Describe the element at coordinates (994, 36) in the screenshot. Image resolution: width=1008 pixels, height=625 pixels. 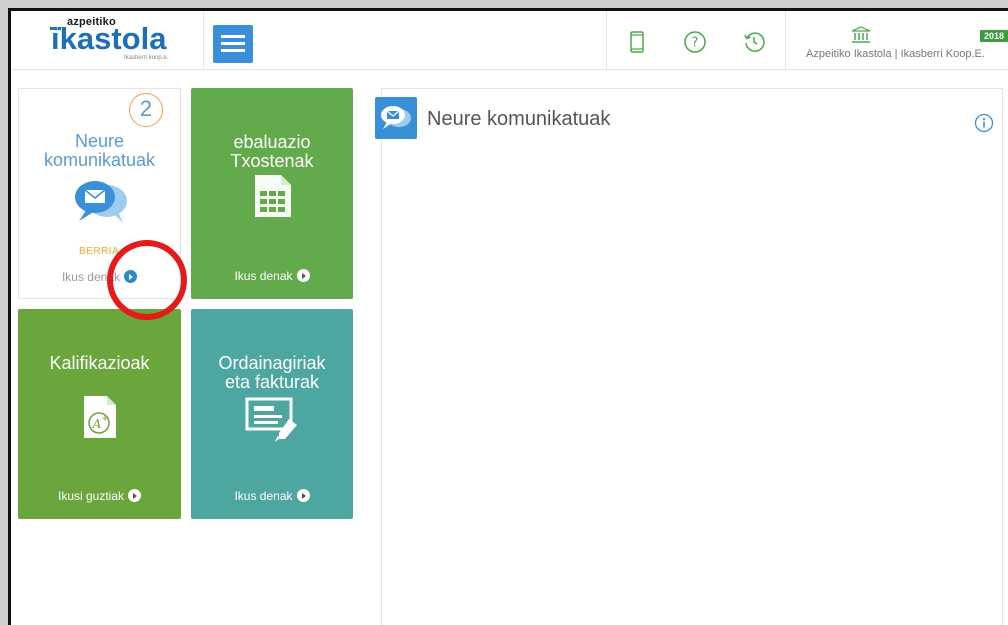
I see `year-badge: 2018` at that location.